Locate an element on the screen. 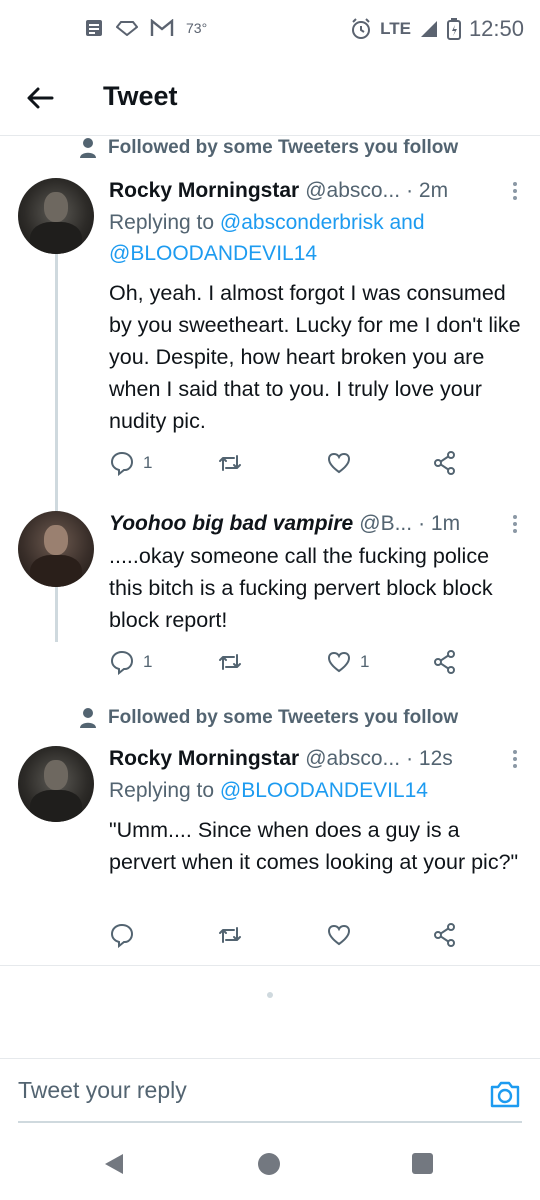 Image resolution: width=540 pixels, height=1200 pixels. like-count: 1 is located at coordinates (365, 661).